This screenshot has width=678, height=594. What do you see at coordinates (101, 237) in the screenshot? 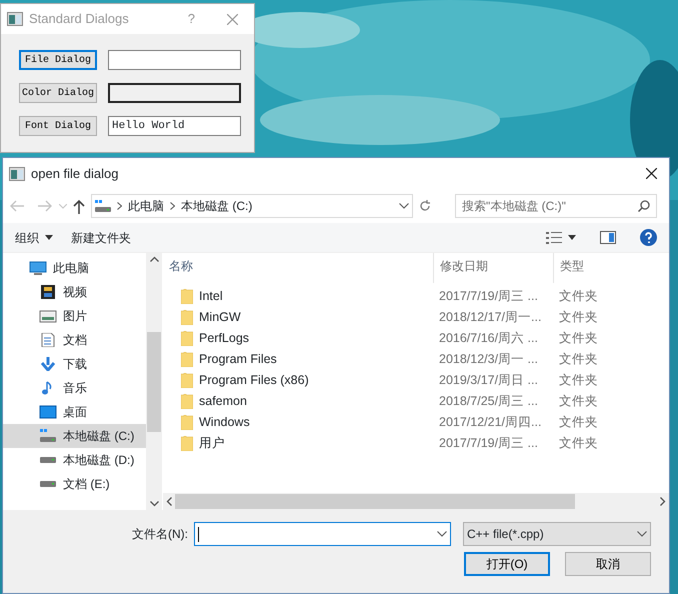
I see `toolbar-button: 新建文件夹` at bounding box center [101, 237].